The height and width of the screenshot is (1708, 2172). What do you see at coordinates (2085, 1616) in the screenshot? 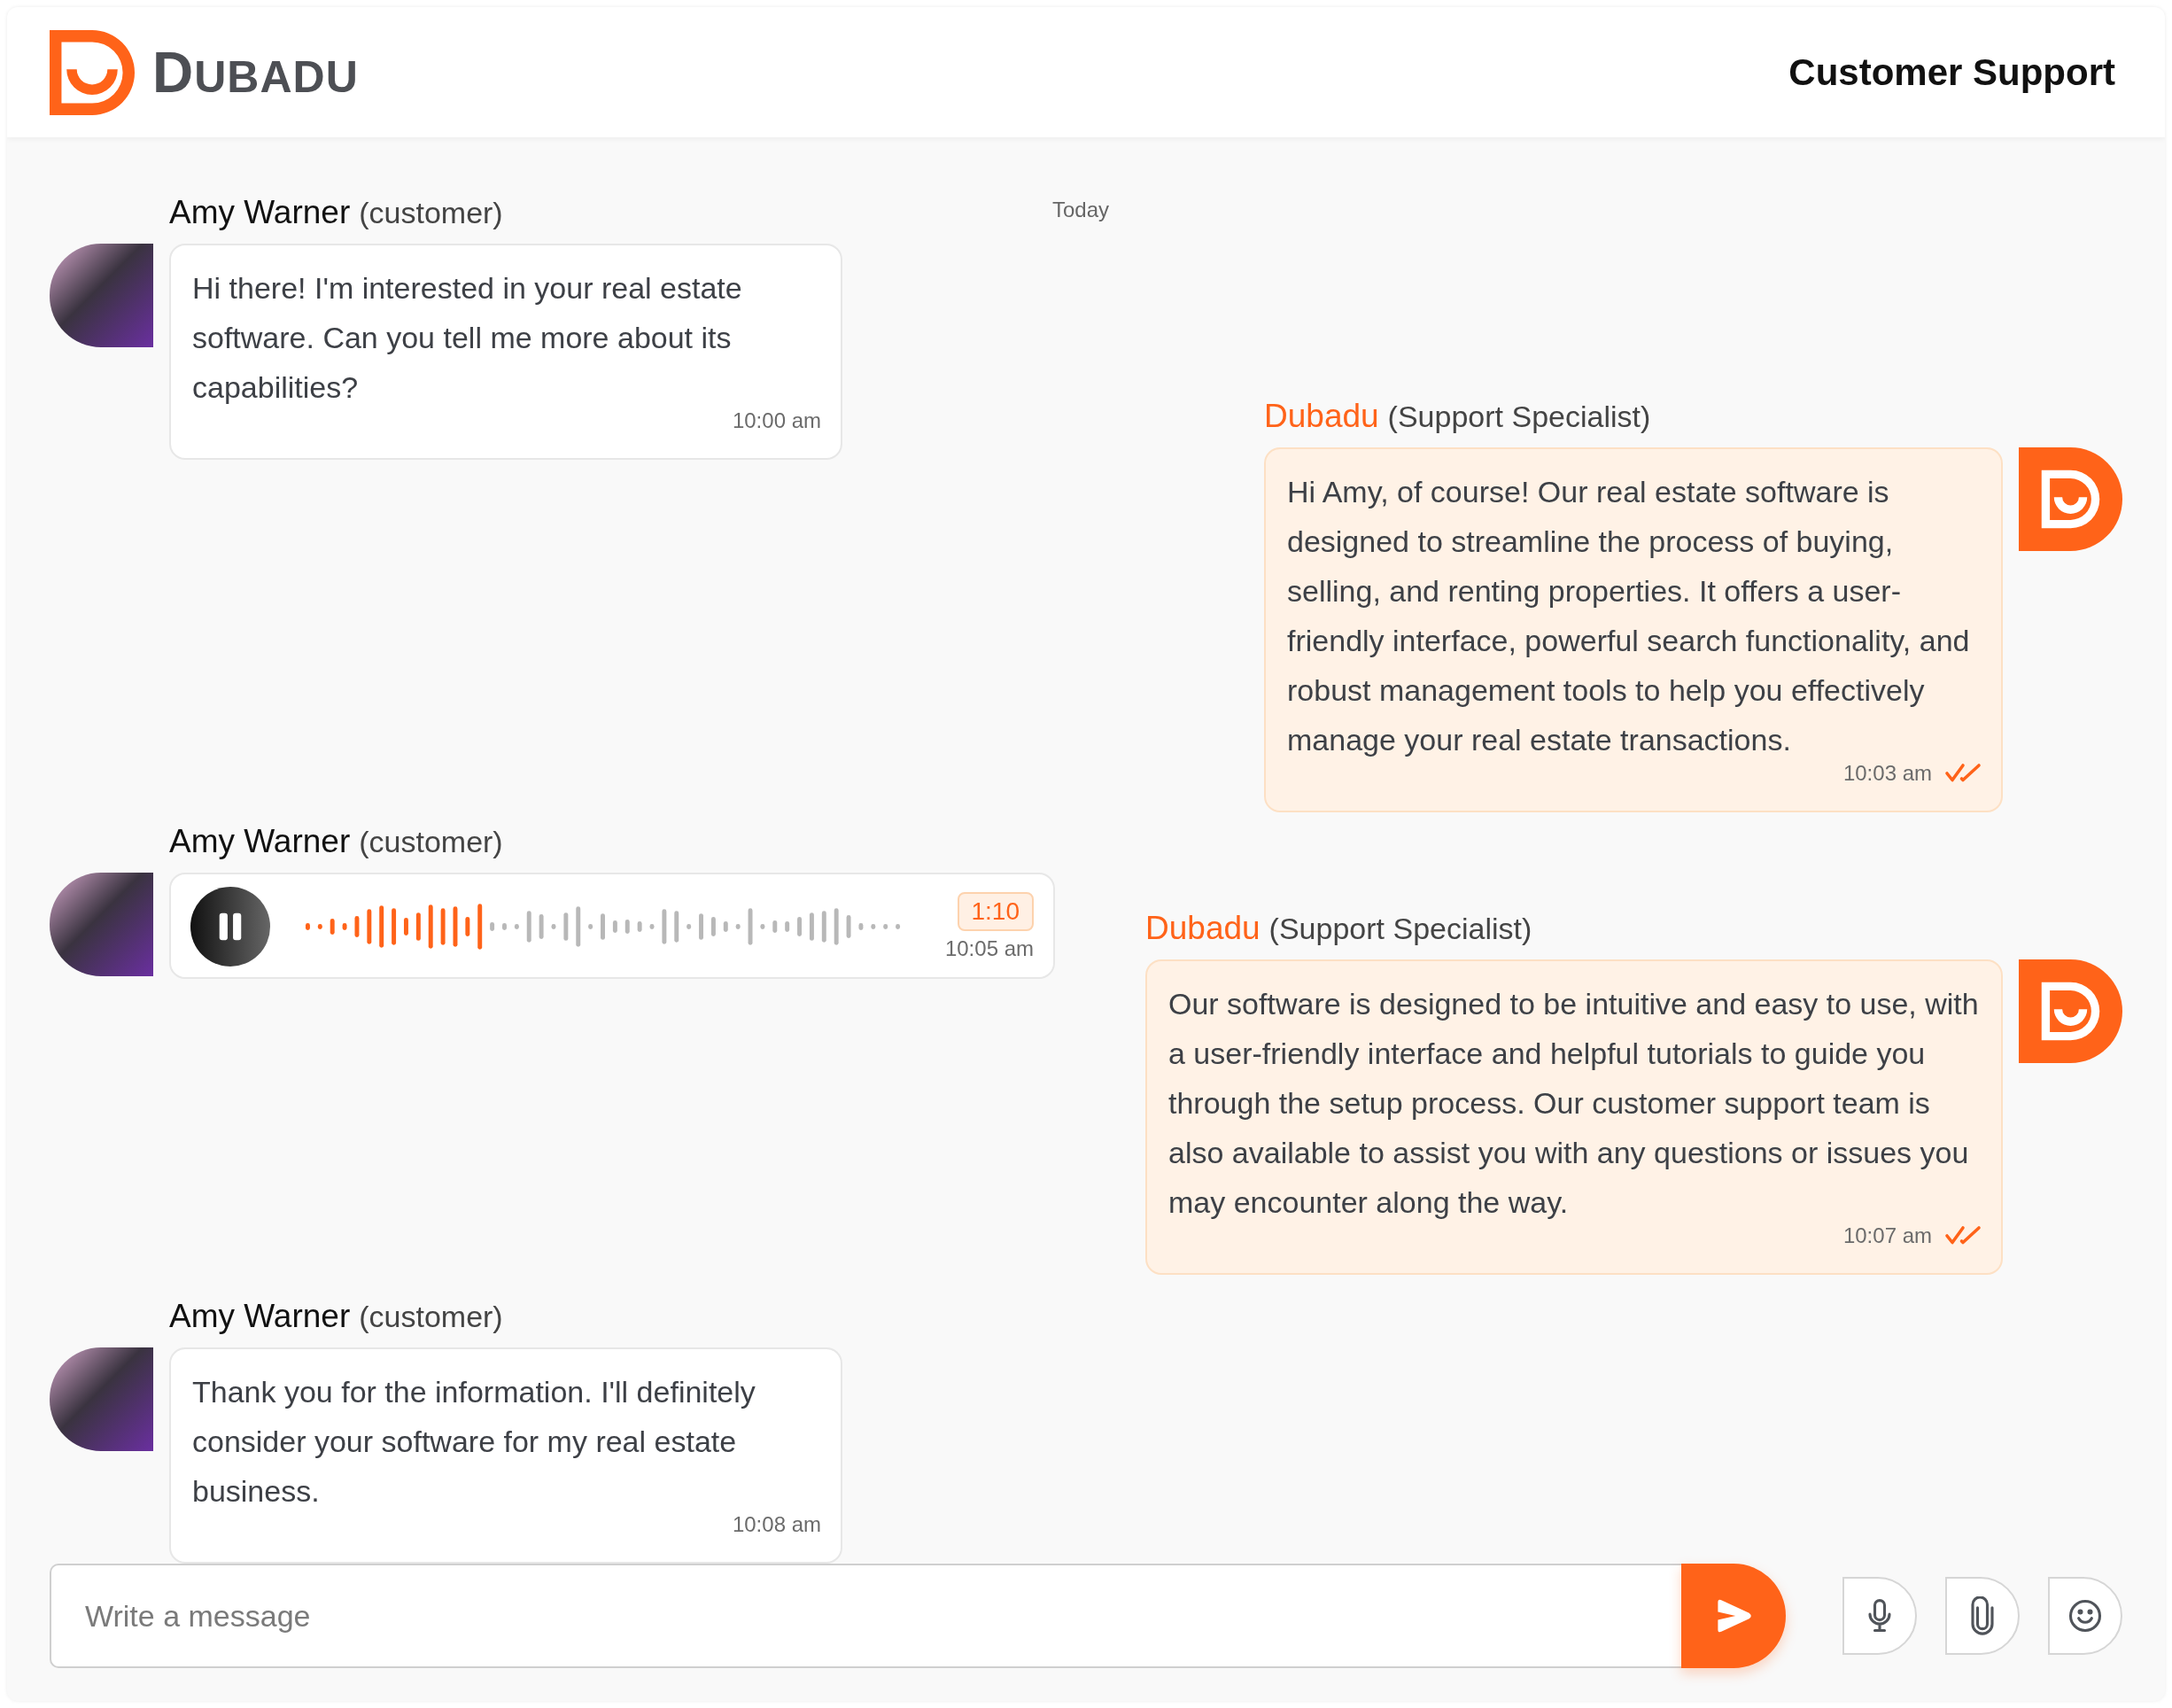
I see `emoji-button` at bounding box center [2085, 1616].